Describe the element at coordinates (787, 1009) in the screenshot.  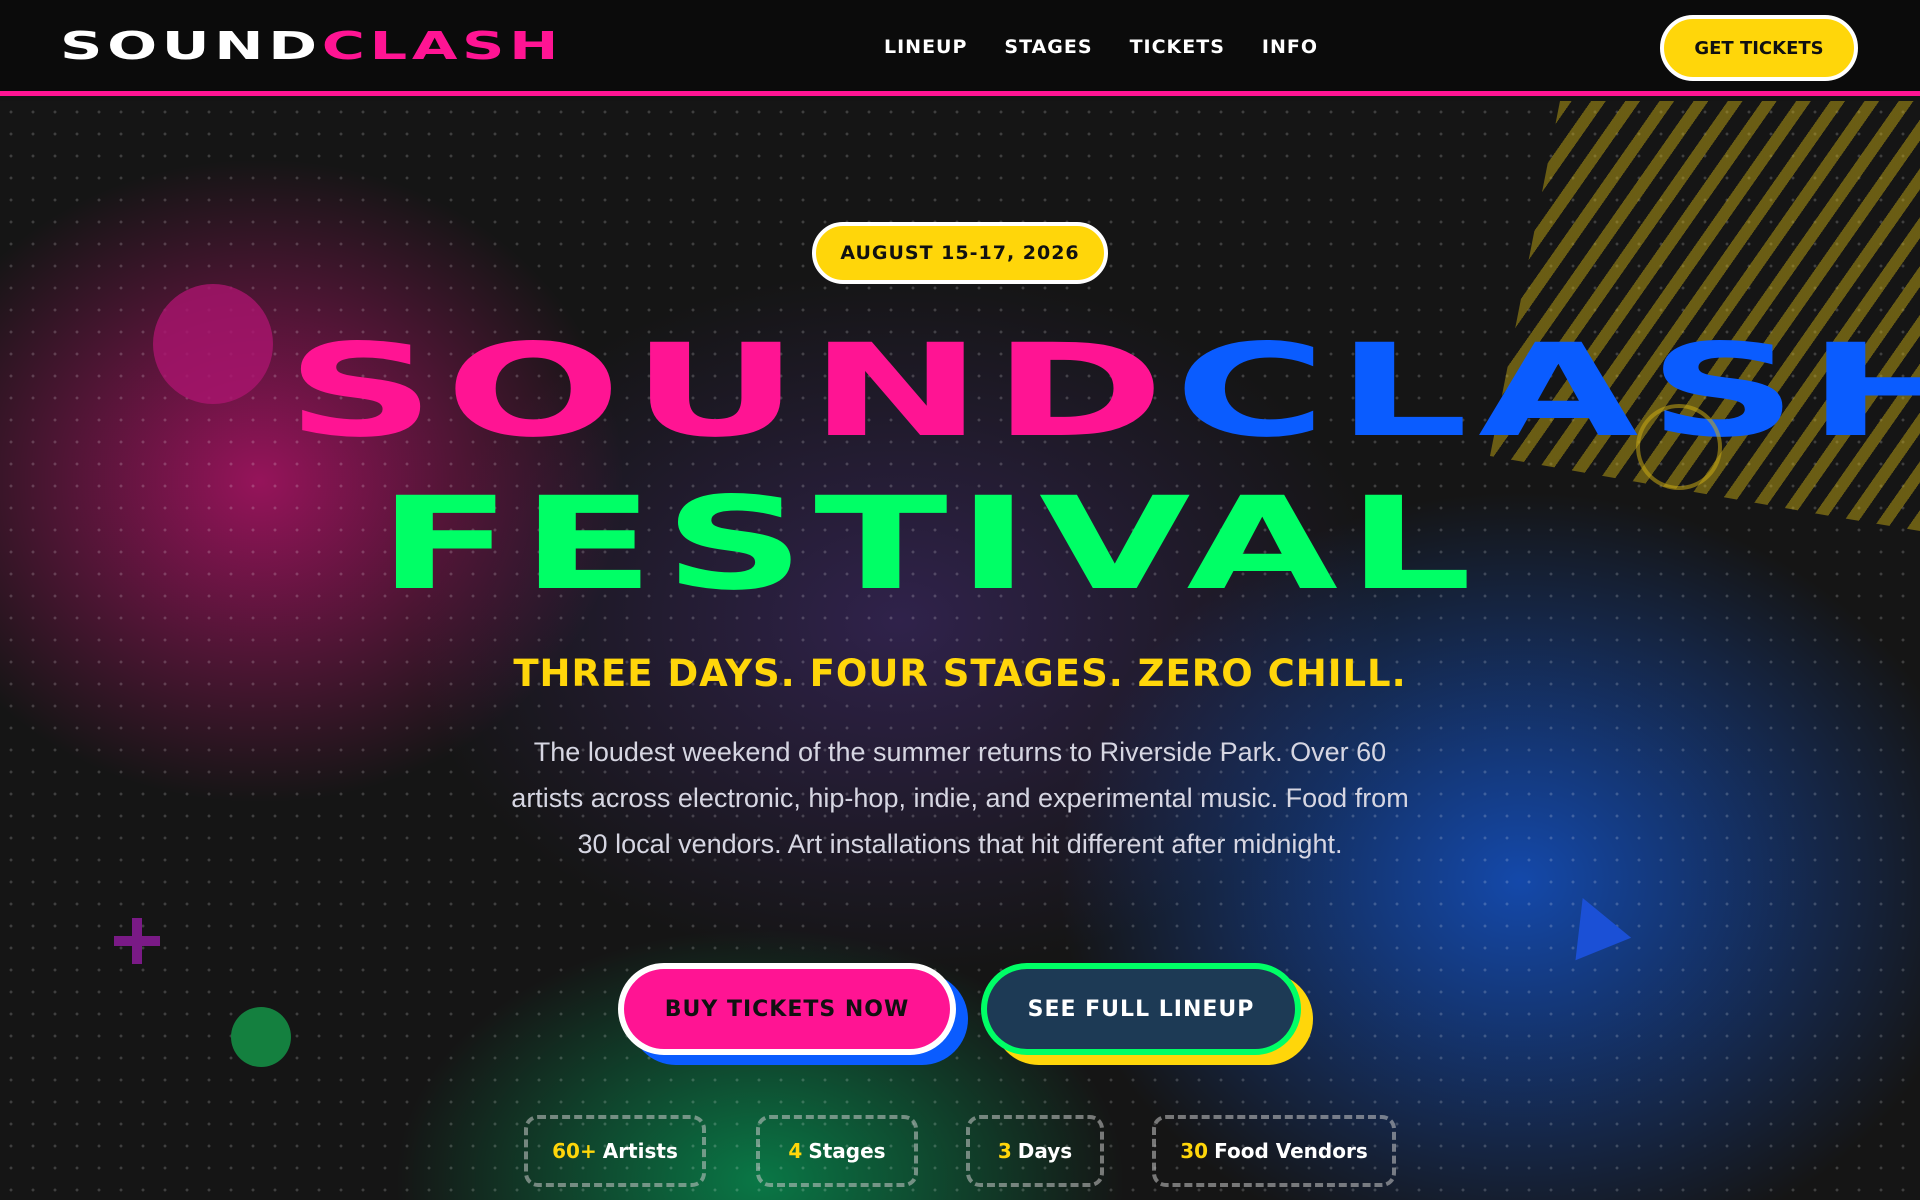
I see `buy-tickets-button: BUY TICKETS NOW` at that location.